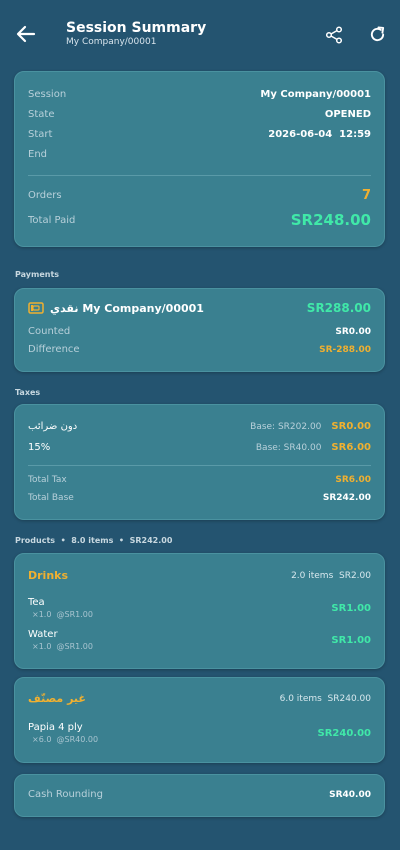  Describe the element at coordinates (353, 331) in the screenshot. I see `counted-value: SR0.00` at that location.